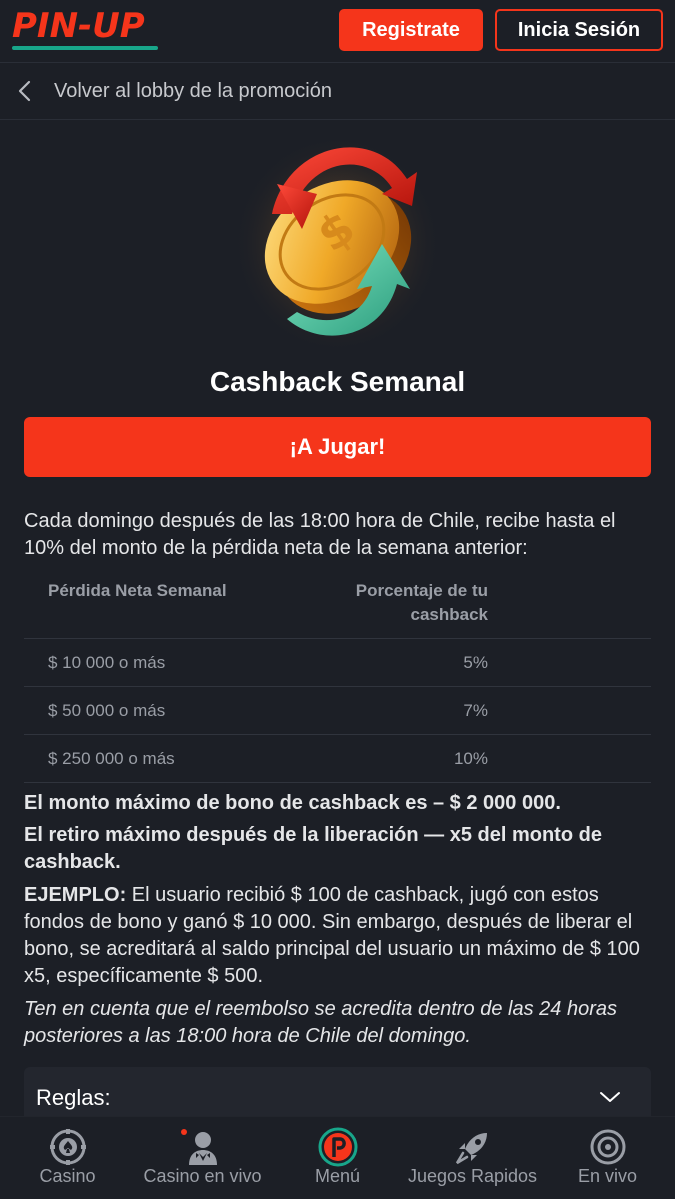 The image size is (675, 1199). What do you see at coordinates (470, 758) in the screenshot?
I see `cashback-percent-cell: 10%` at bounding box center [470, 758].